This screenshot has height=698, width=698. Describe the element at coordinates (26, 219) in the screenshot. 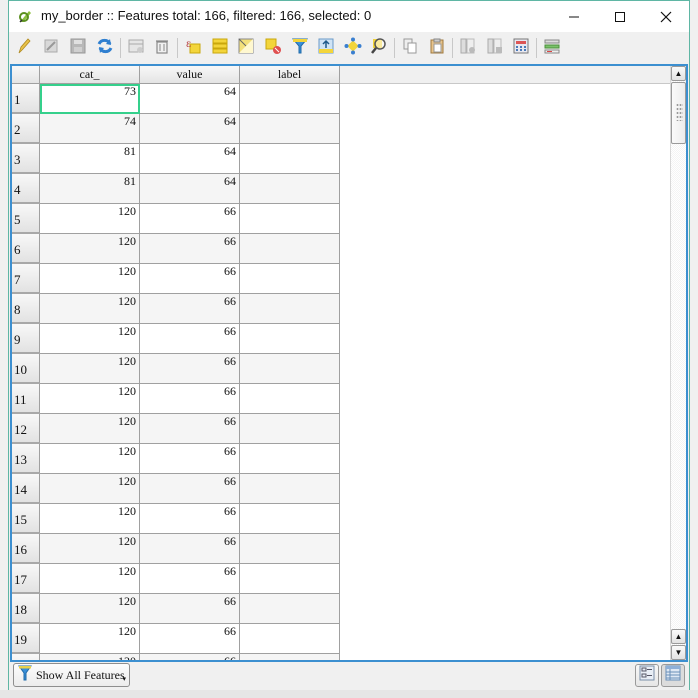

I see `row-header: 5` at that location.